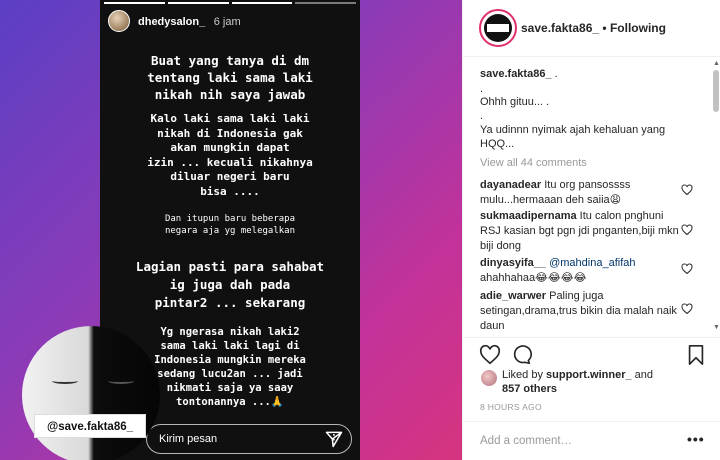 The height and width of the screenshot is (460, 720). I want to click on comment-username: dinyasyifa__, so click(513, 263).